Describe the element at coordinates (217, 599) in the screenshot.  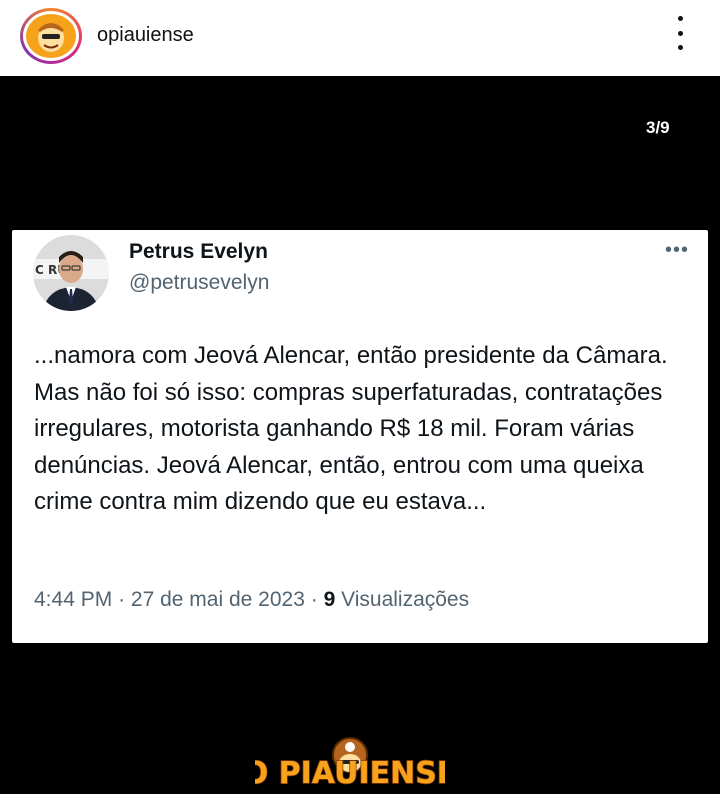
I see `tweet-date: 27 de mai de 2023` at that location.